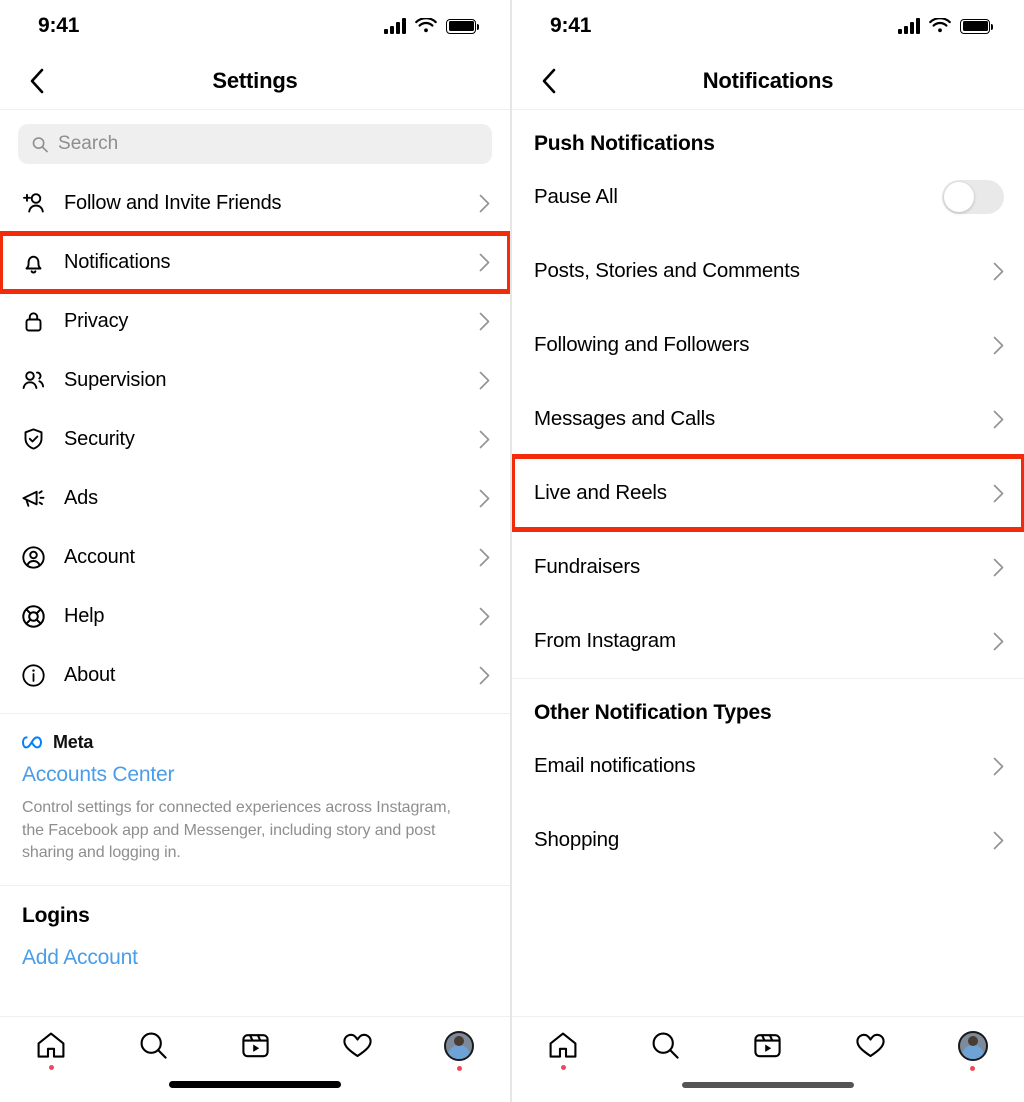  I want to click on notification-row-shopping: Shopping, so click(768, 840).